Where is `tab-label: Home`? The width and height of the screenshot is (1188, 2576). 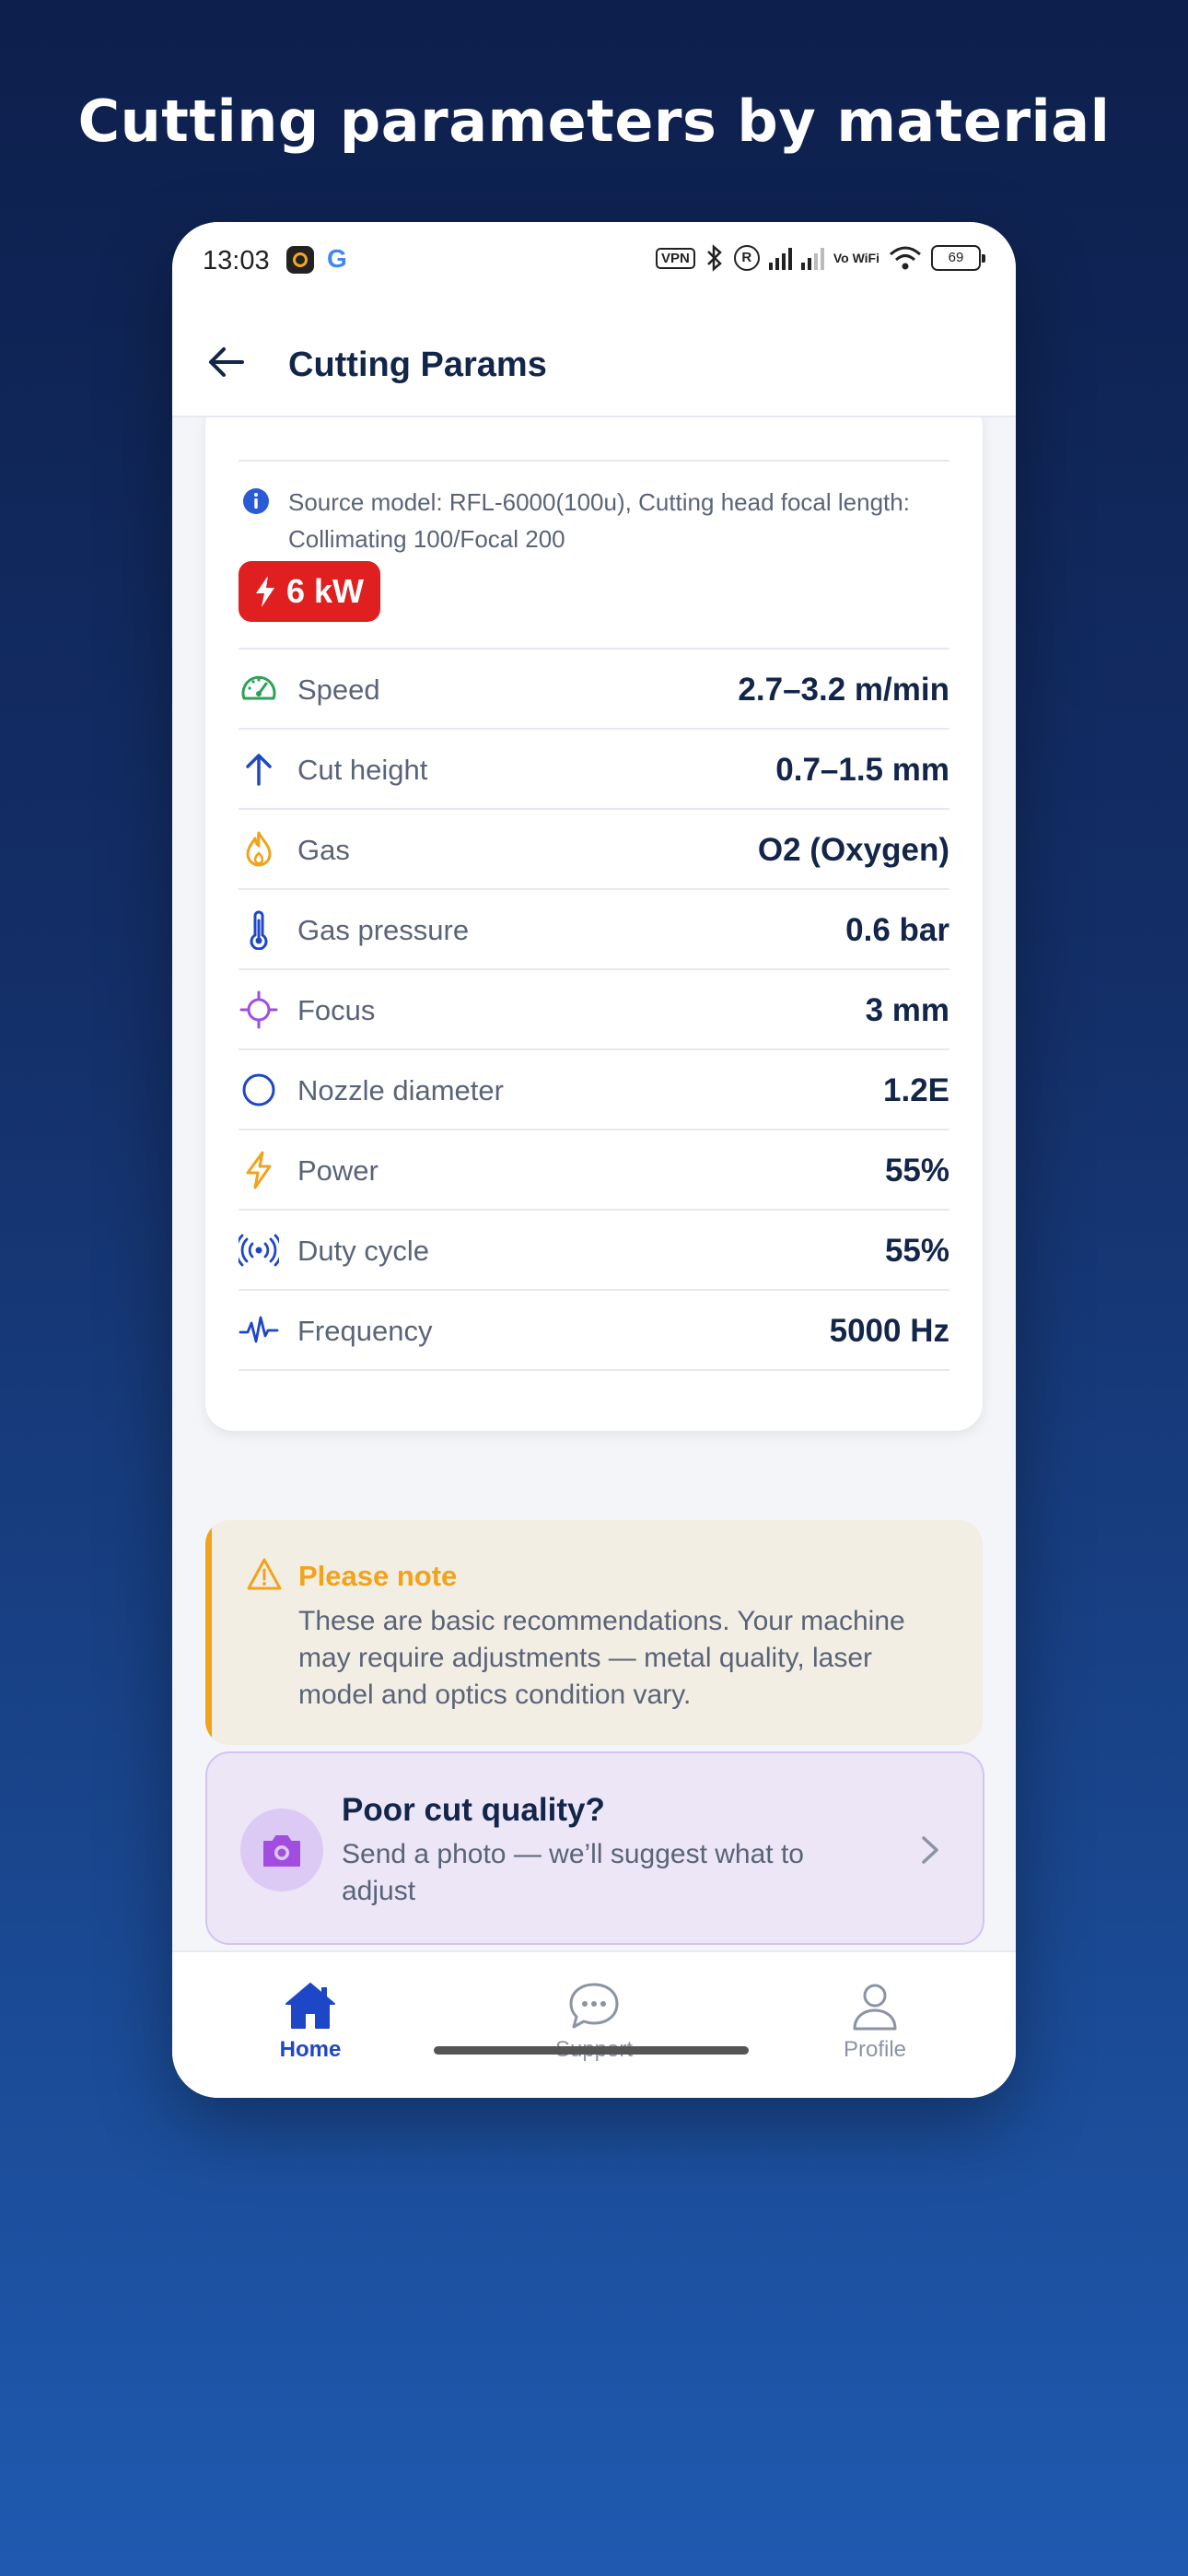 tab-label: Home is located at coordinates (311, 2049).